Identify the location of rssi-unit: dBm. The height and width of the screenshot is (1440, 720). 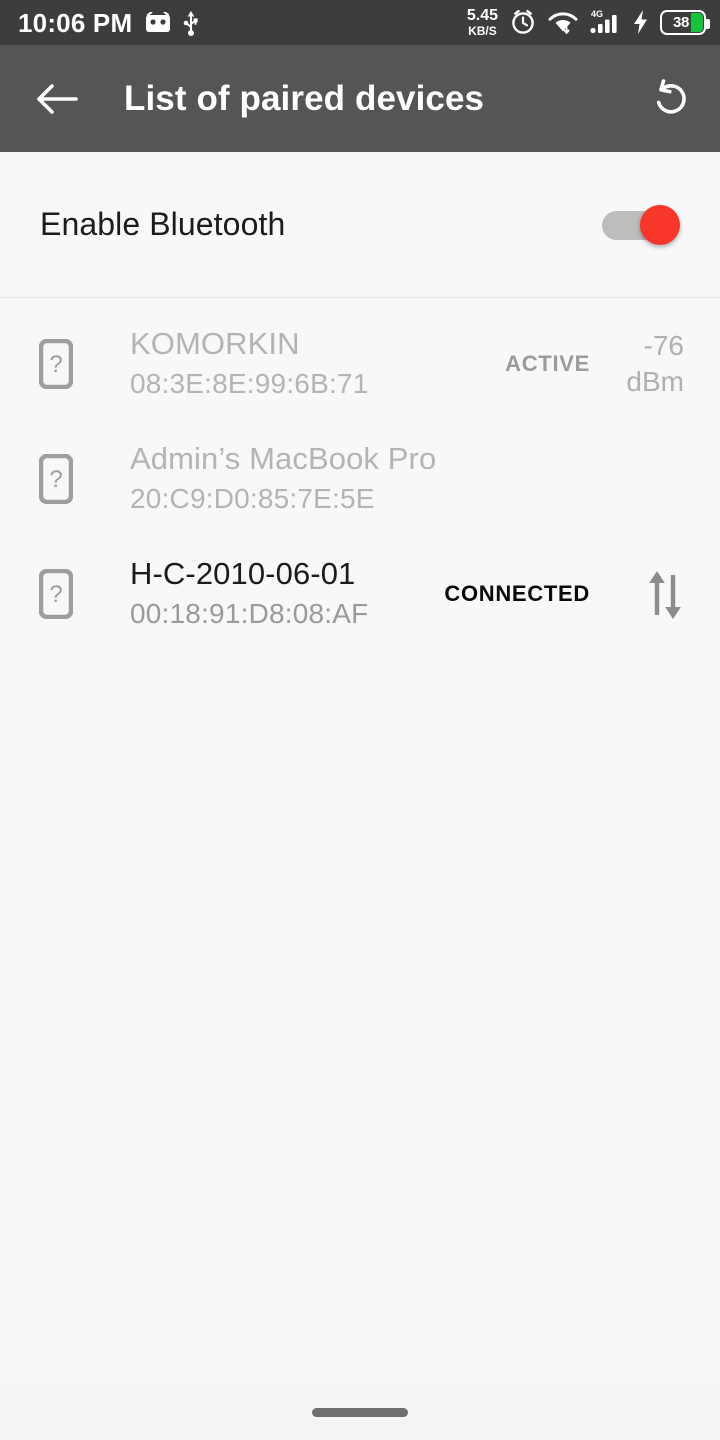
(655, 381).